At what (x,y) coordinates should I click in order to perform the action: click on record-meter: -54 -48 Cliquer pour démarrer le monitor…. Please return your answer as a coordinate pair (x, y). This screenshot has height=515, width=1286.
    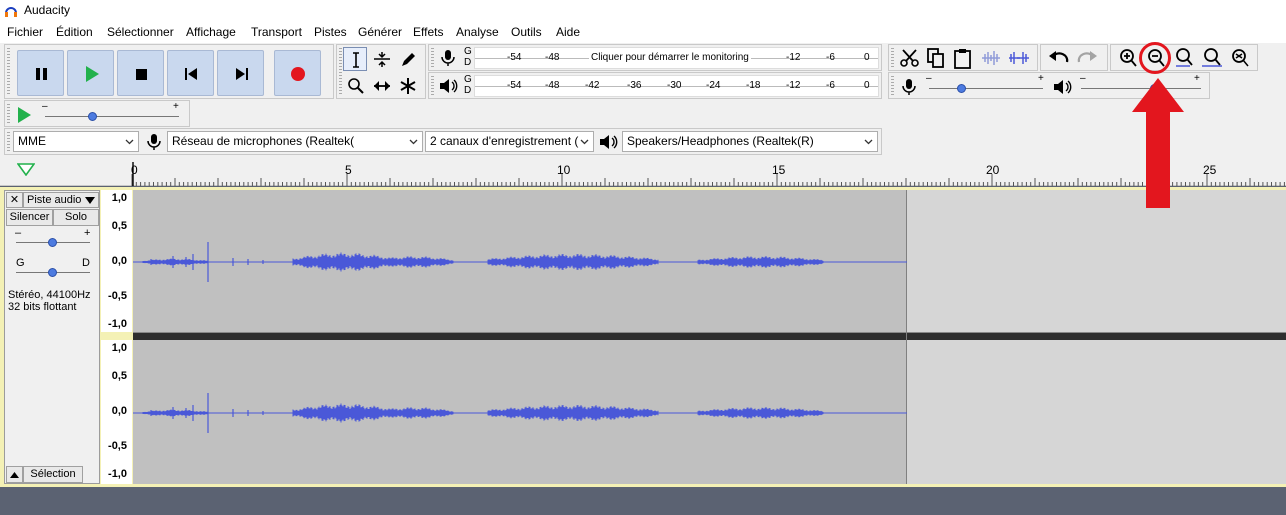
    Looking at the image, I should click on (676, 58).